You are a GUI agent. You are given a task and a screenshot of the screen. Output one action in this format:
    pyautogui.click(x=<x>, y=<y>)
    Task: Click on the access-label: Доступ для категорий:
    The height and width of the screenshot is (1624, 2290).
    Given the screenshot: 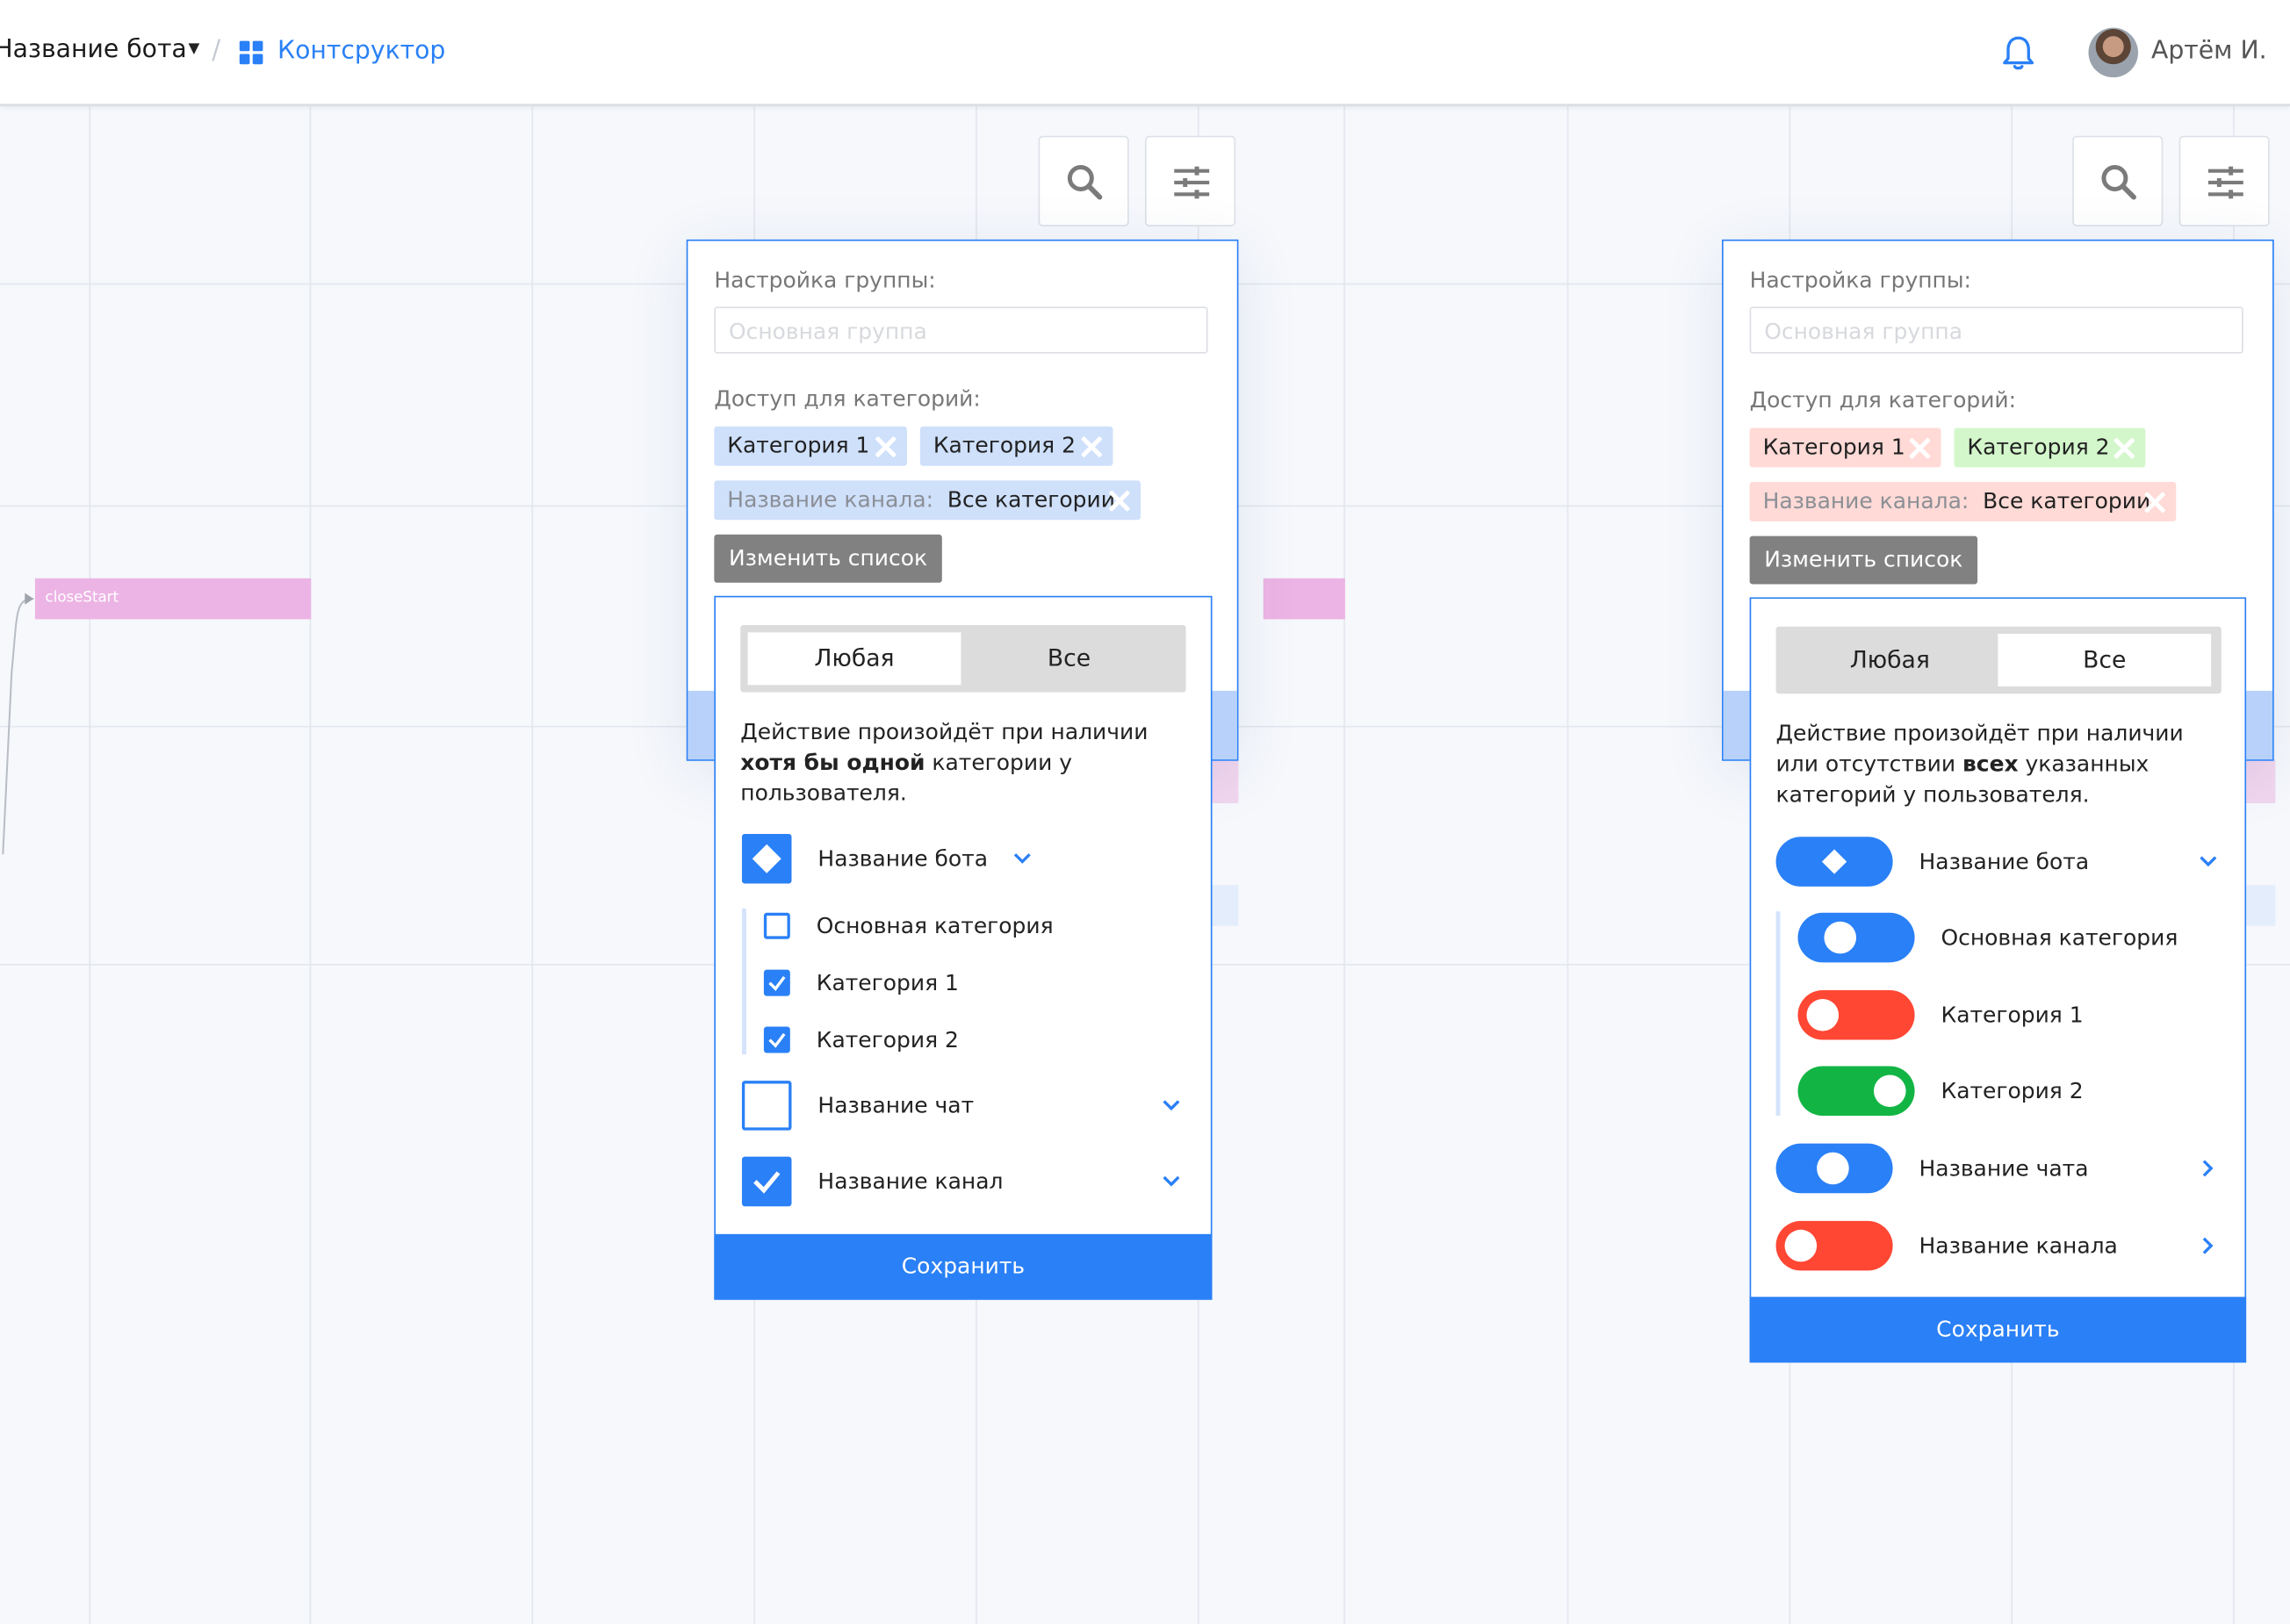 What is the action you would take?
    pyautogui.click(x=847, y=399)
    